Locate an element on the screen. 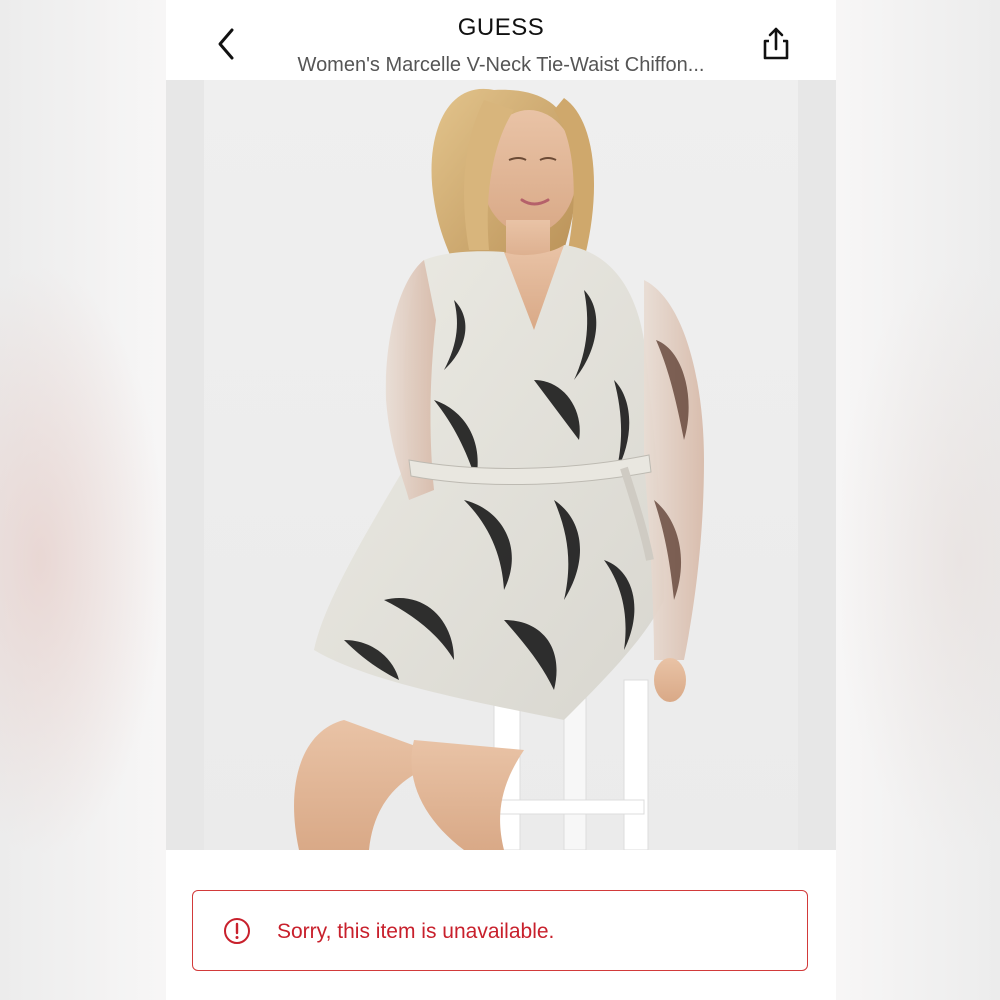 This screenshot has width=1000, height=1000. brand-name: GUESS is located at coordinates (501, 27).